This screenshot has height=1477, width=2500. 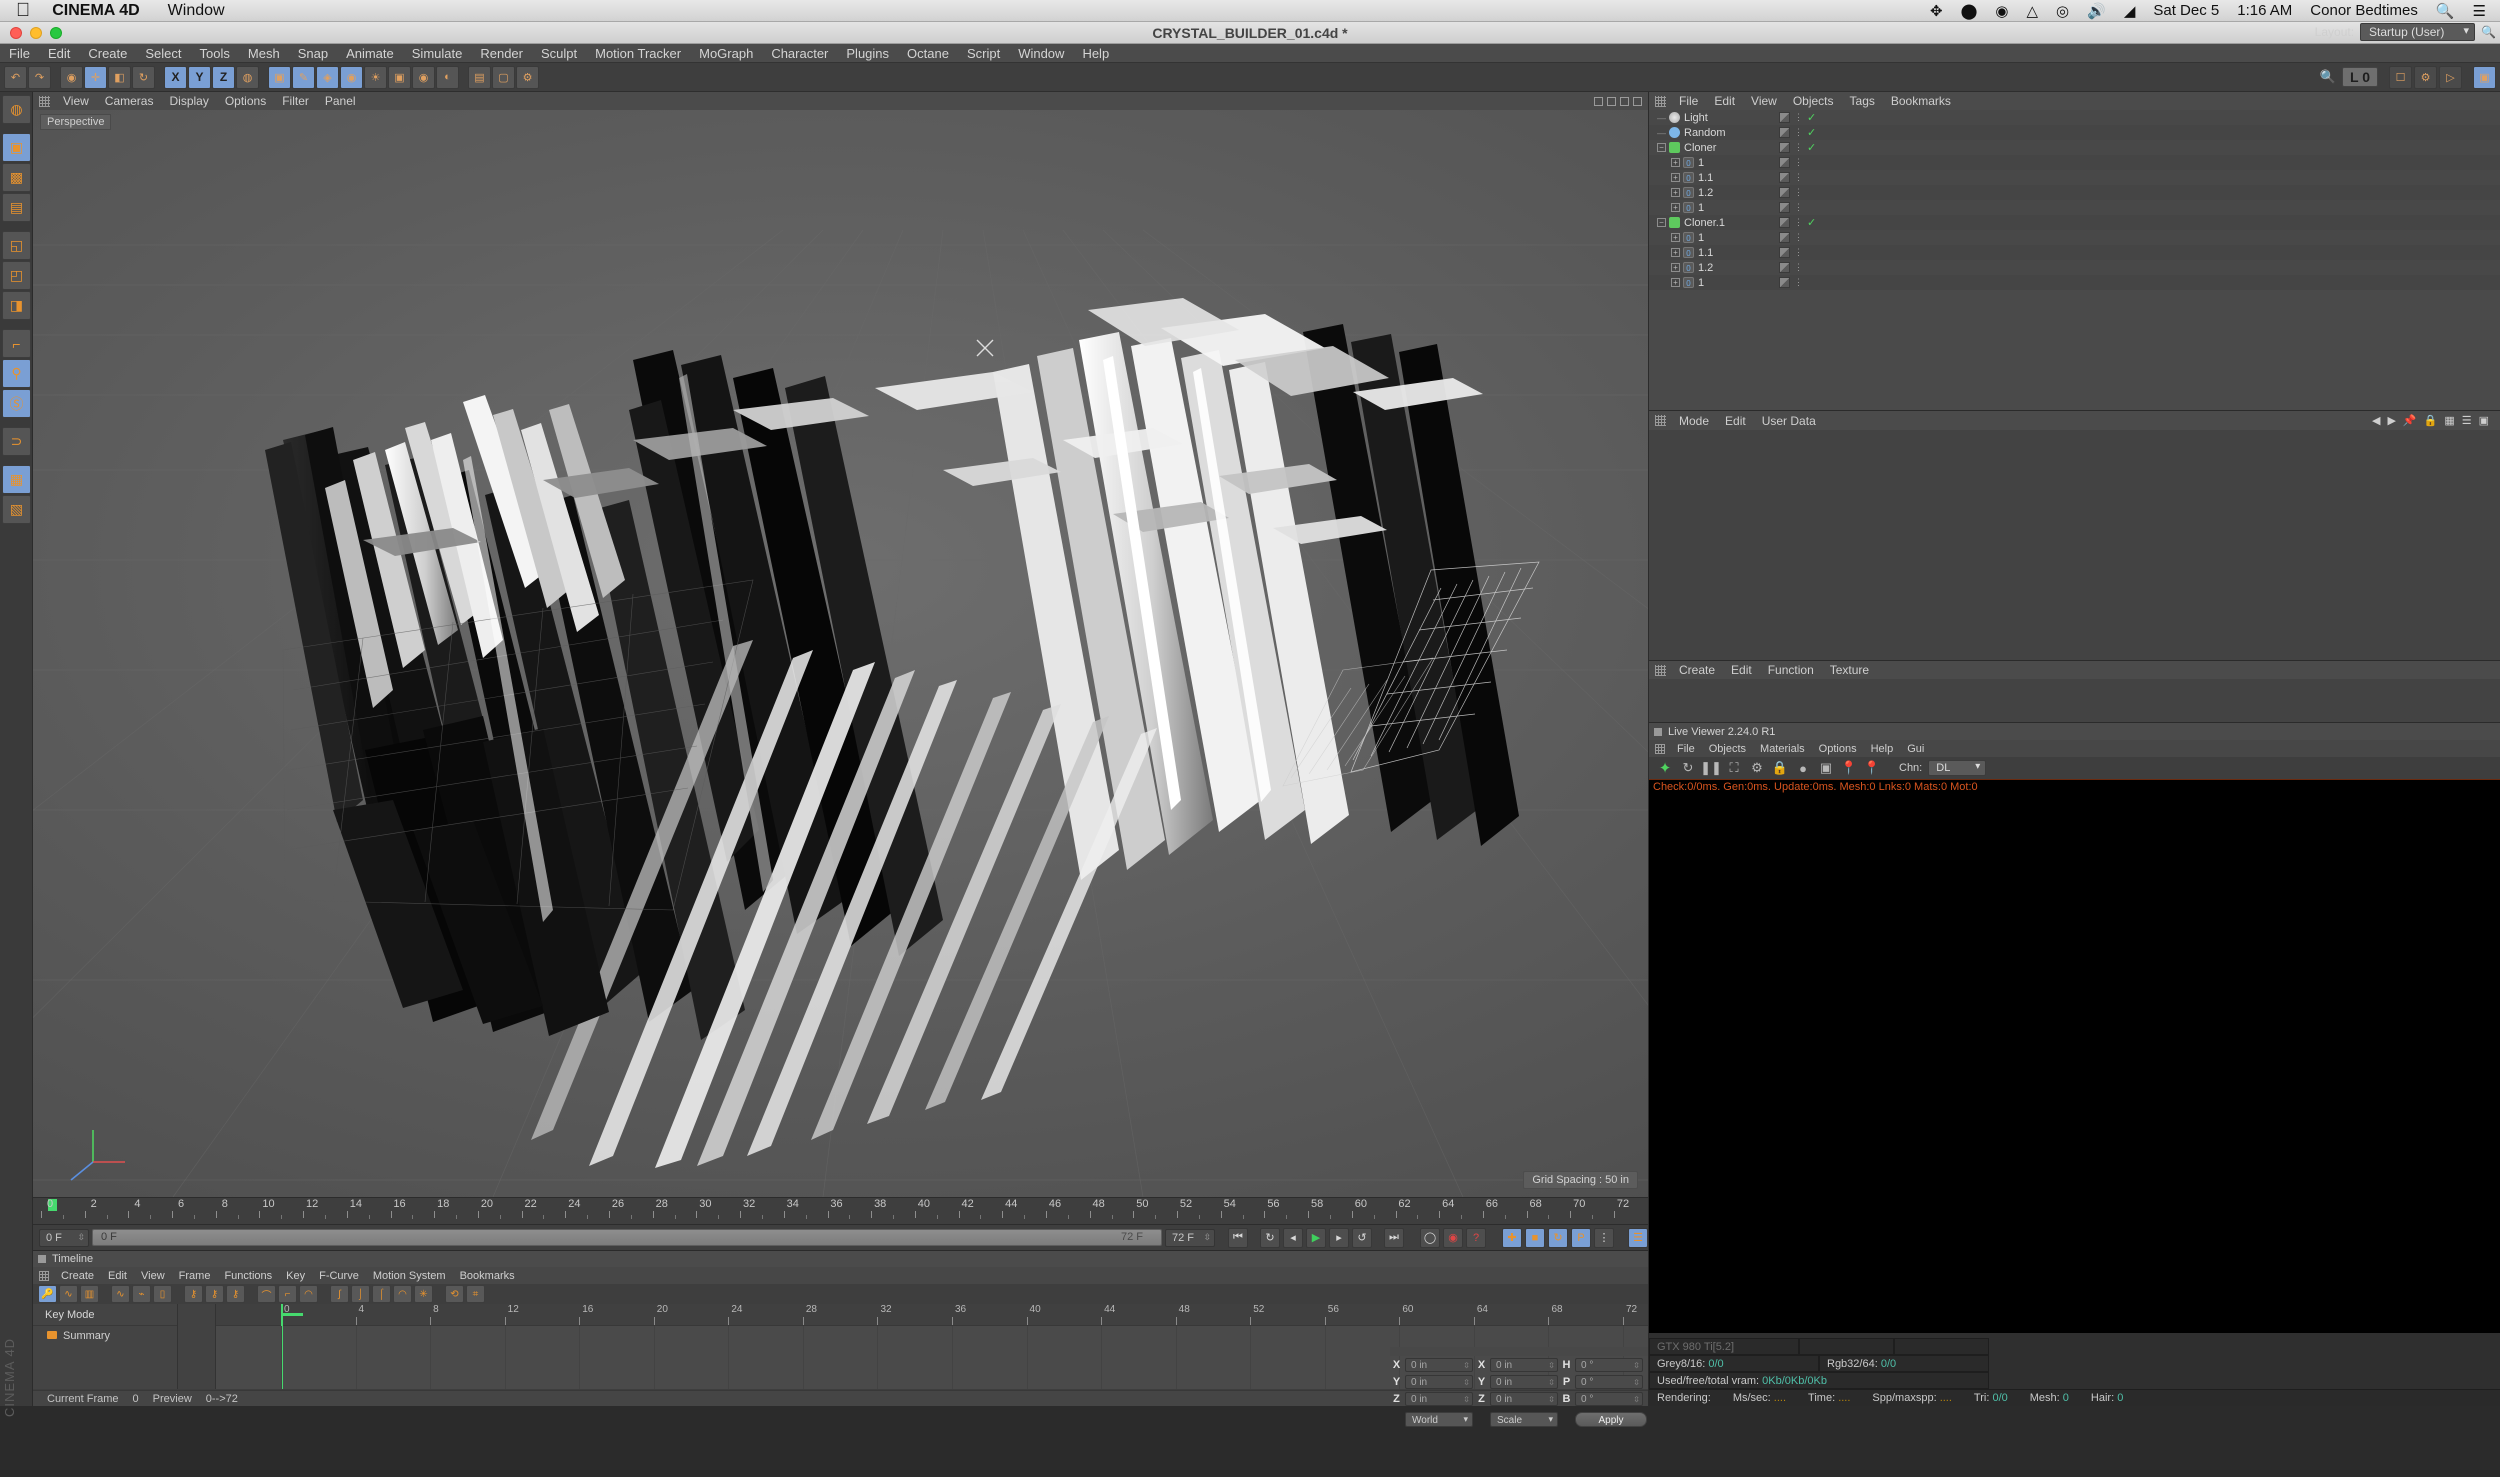 I want to click on live-viewer-render-canvas, so click(x=2074, y=1063).